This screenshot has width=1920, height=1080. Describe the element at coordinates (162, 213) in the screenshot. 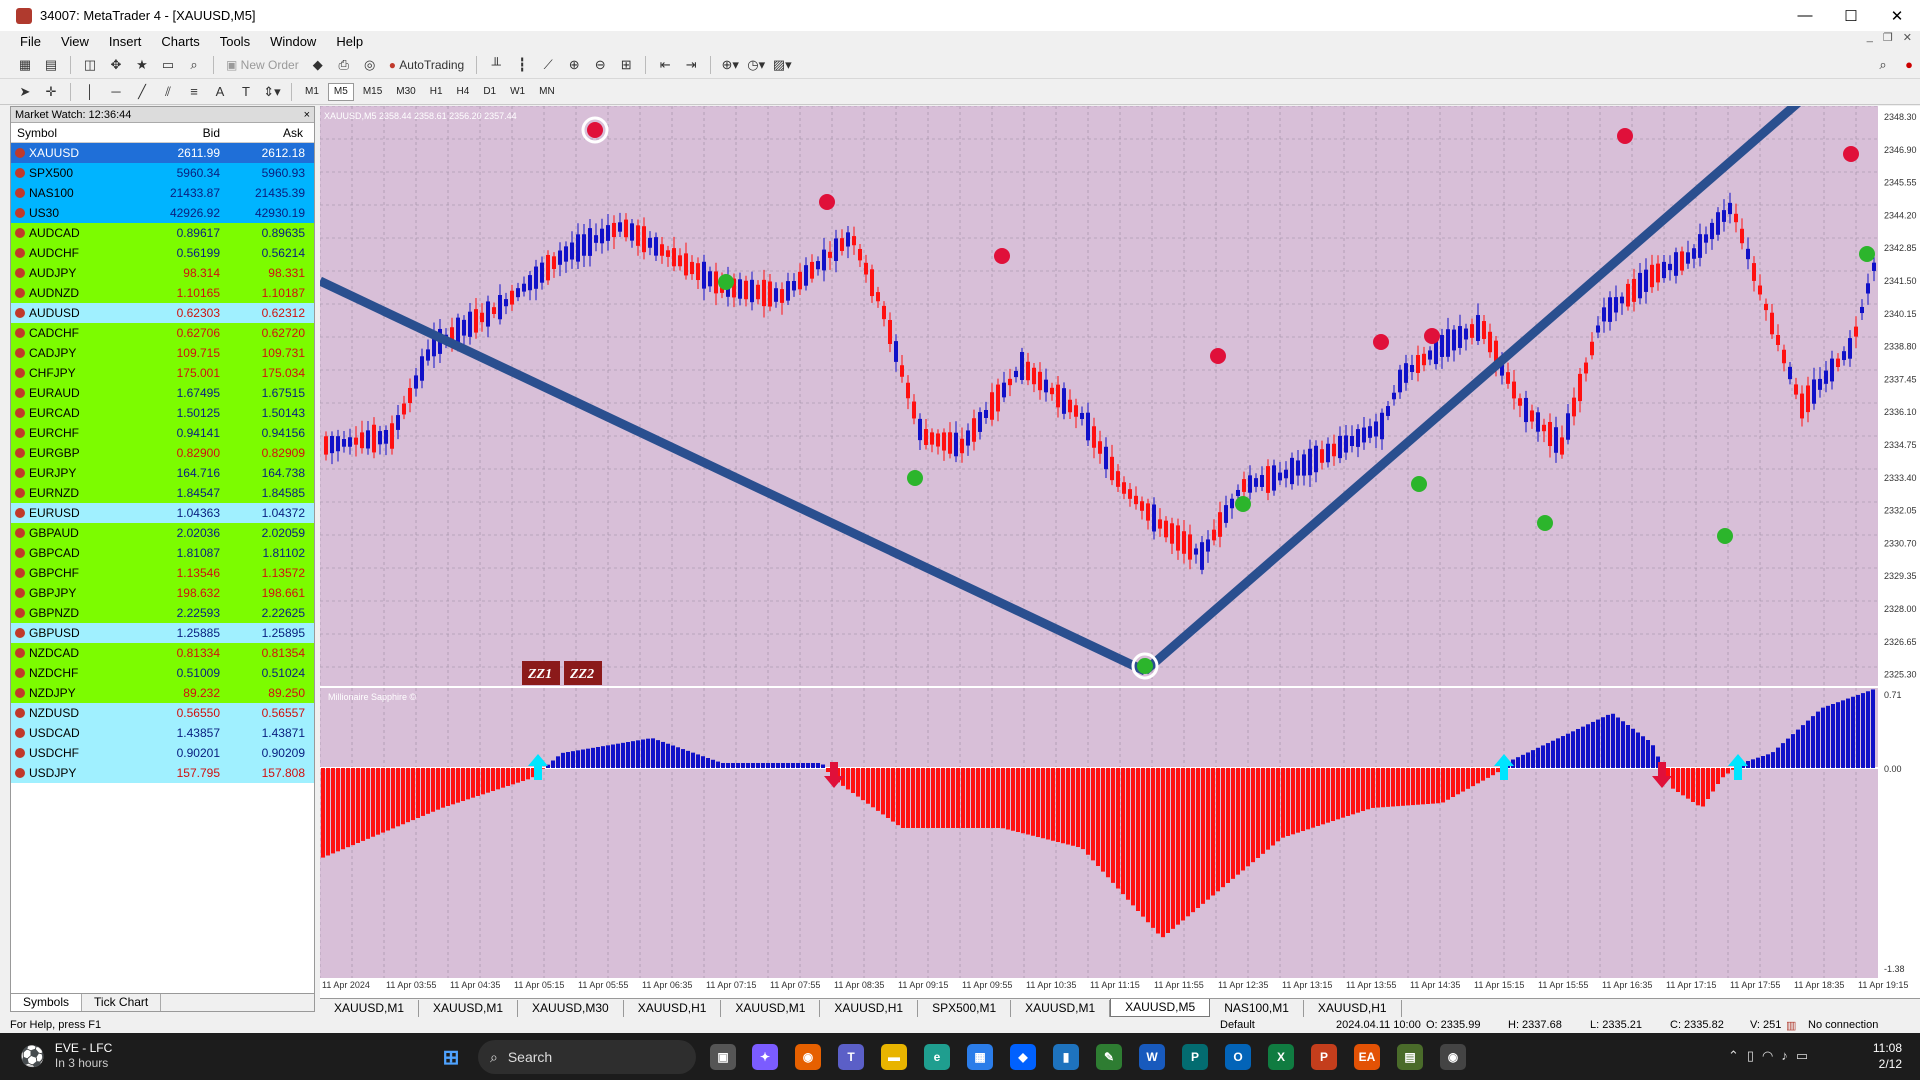

I see `market-watch-row: US30 42926.92 42930.19` at that location.